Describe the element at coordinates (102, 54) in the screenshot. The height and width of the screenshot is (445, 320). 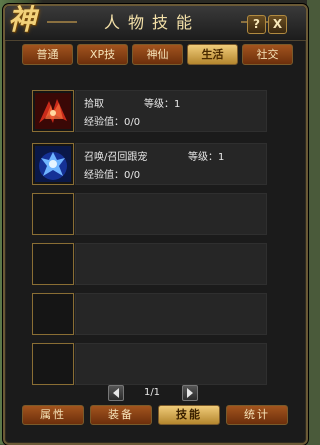
I see `tab-xp-skill: XP技` at that location.